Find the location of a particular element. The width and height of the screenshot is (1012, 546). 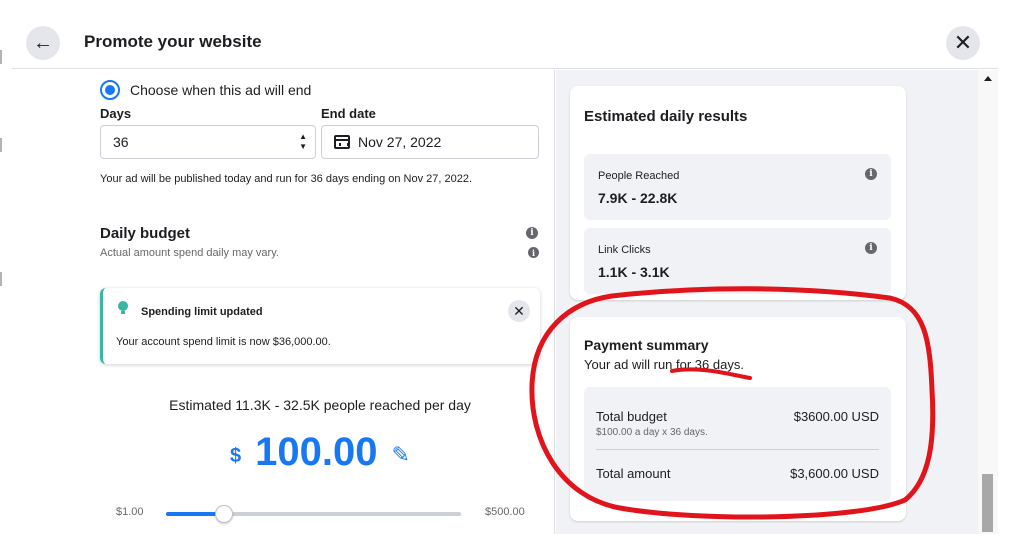

slider-min-label: $1.00 is located at coordinates (130, 512).